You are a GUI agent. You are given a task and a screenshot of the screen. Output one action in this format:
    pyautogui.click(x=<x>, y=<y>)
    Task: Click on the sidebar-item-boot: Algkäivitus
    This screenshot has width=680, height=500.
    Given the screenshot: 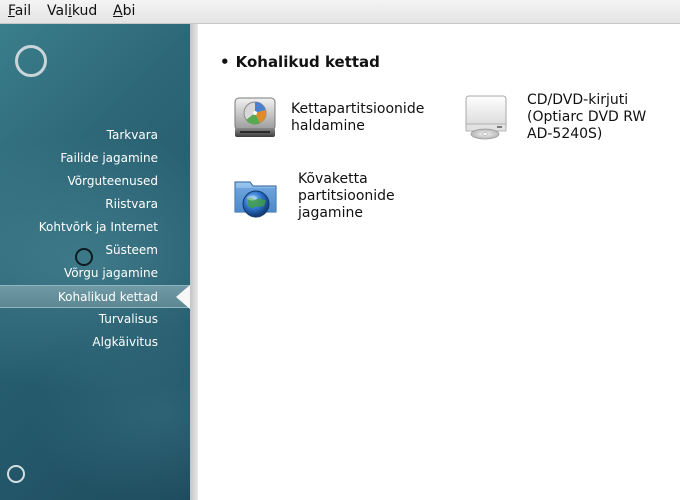 What is the action you would take?
    pyautogui.click(x=95, y=342)
    